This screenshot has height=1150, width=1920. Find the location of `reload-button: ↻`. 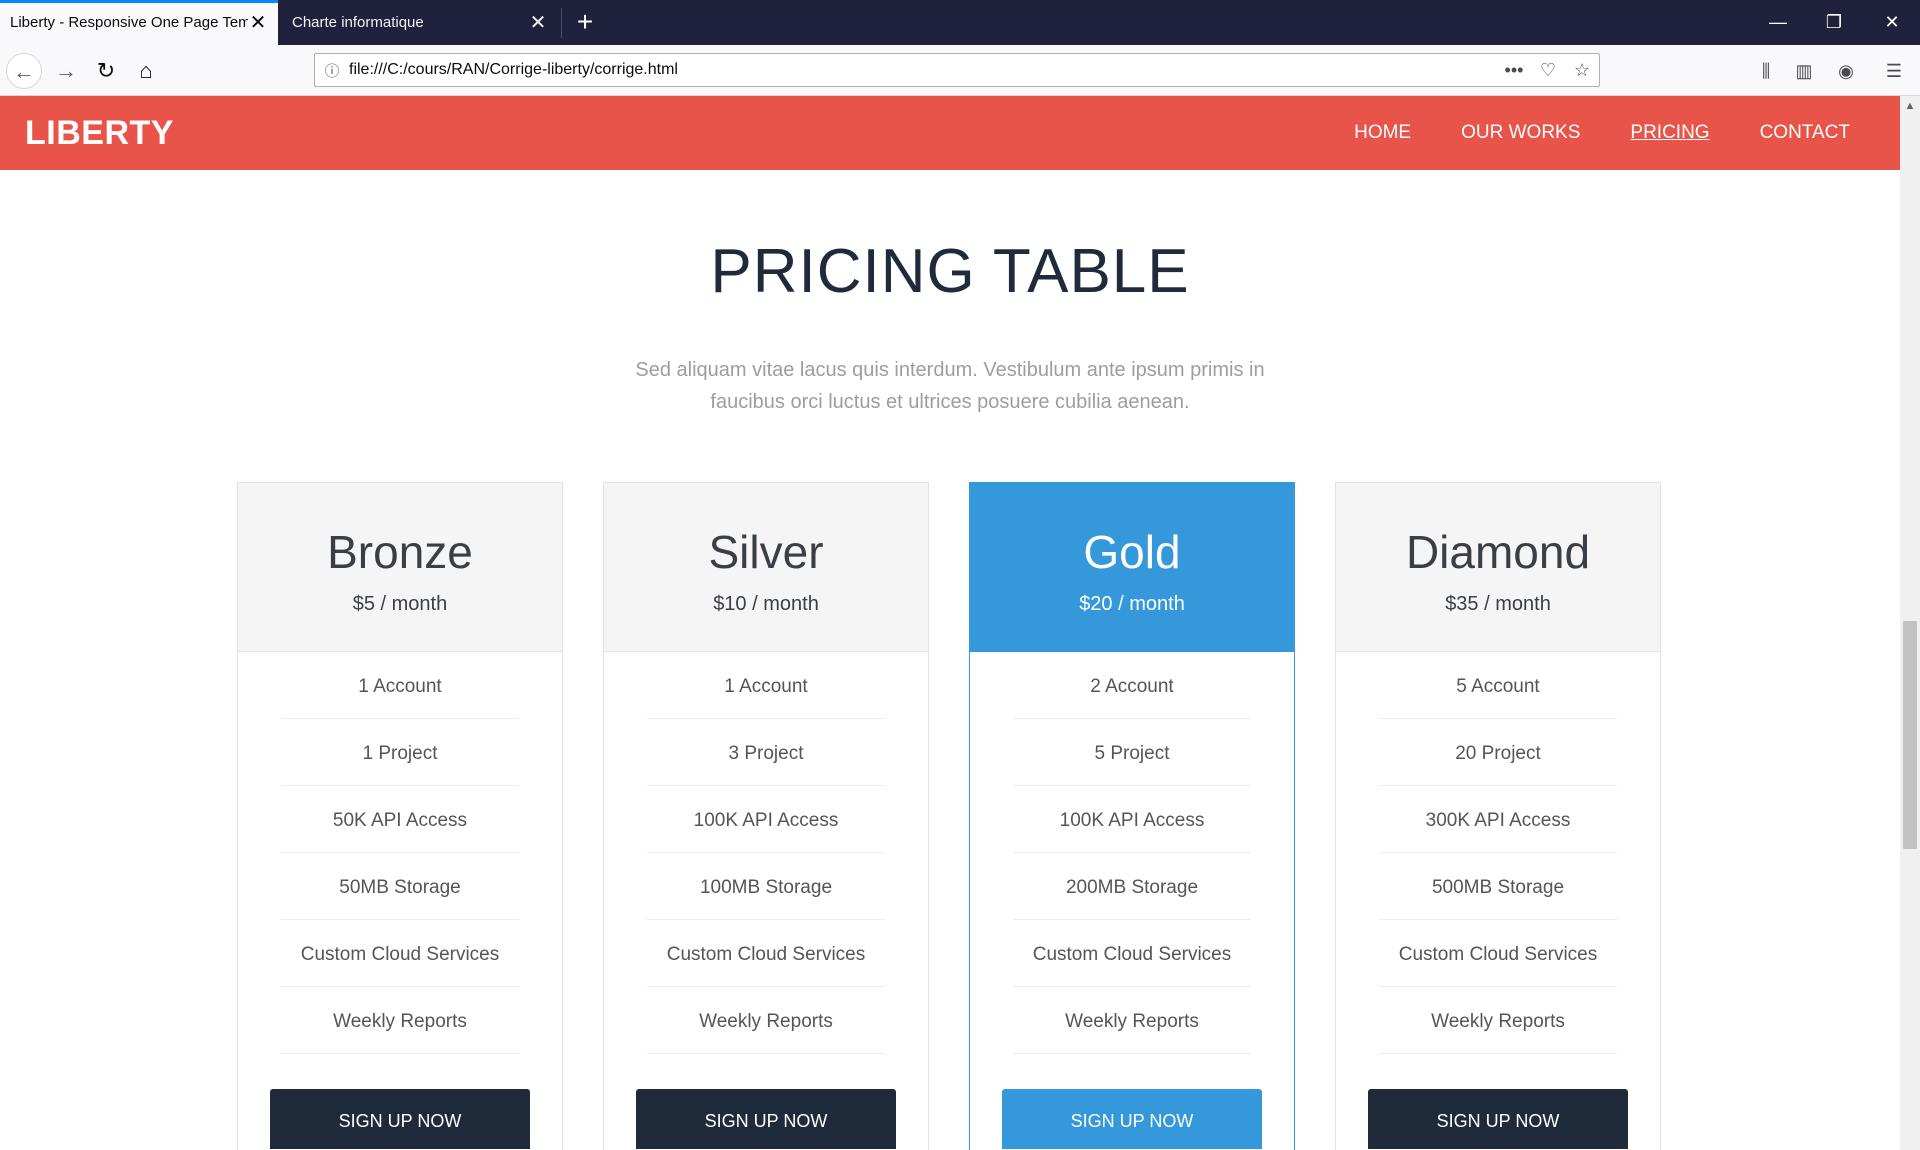

reload-button: ↻ is located at coordinates (106, 71).